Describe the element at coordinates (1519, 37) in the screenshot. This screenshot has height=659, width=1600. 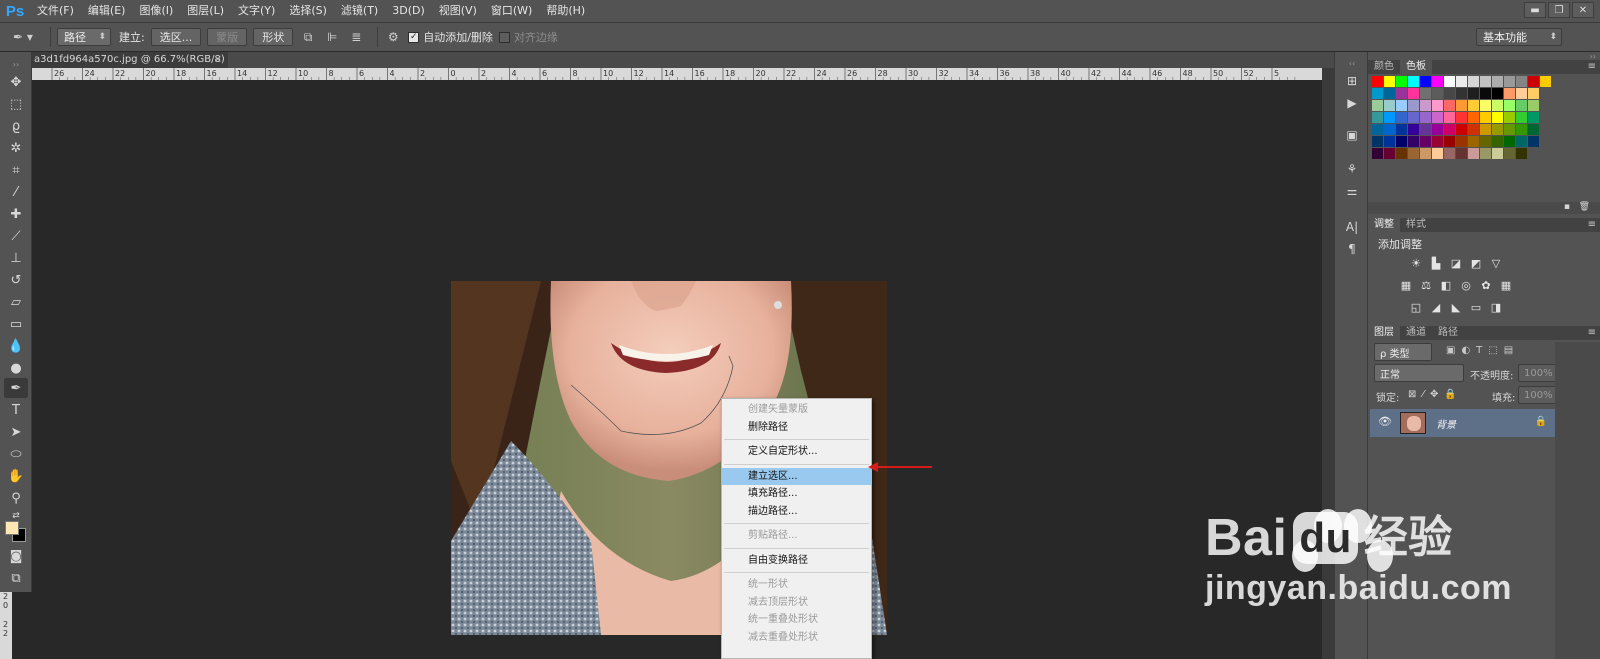
I see `workspace-select: 基本功能` at that location.